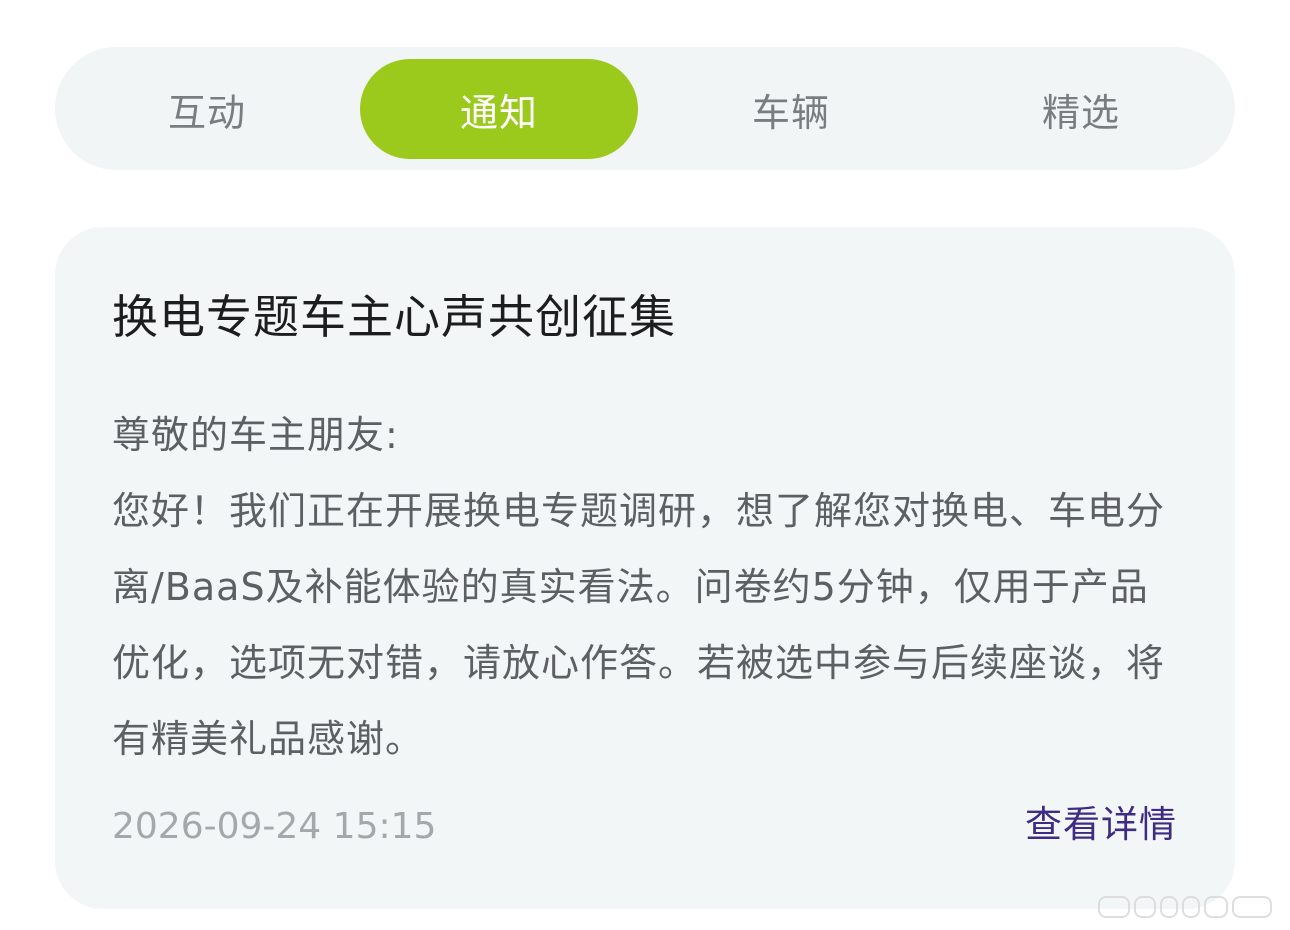  What do you see at coordinates (645, 108) in the screenshot?
I see `tab-bar: 互动 通知 车辆 精选` at bounding box center [645, 108].